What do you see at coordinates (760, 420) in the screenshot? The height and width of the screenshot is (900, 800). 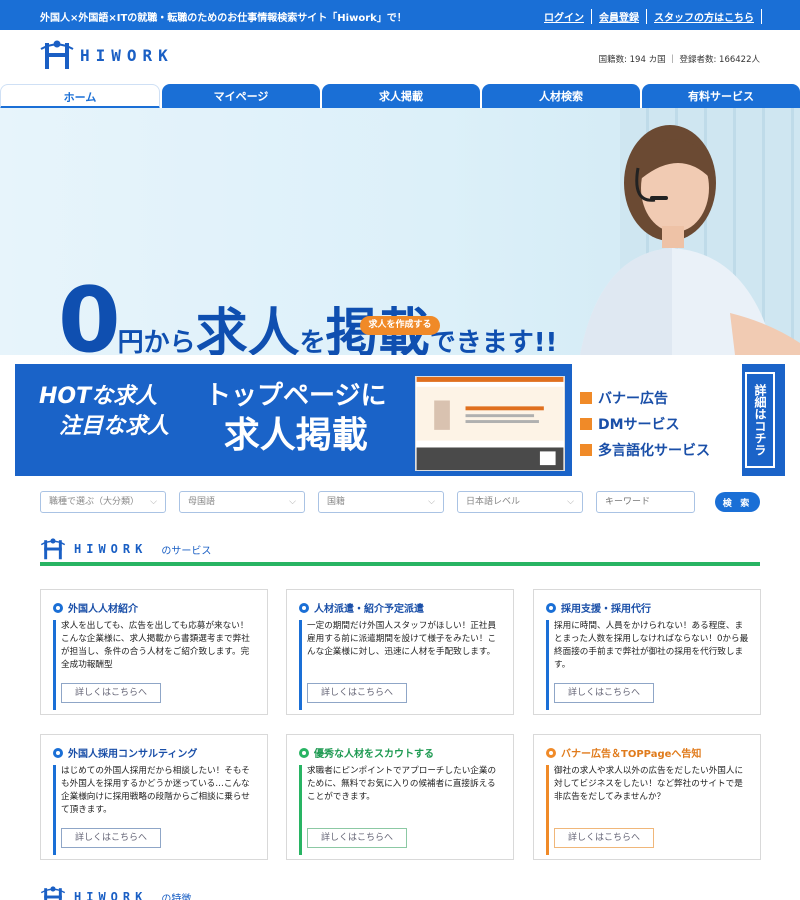 I see `banner-details-button: 詳細はコチラ` at bounding box center [760, 420].